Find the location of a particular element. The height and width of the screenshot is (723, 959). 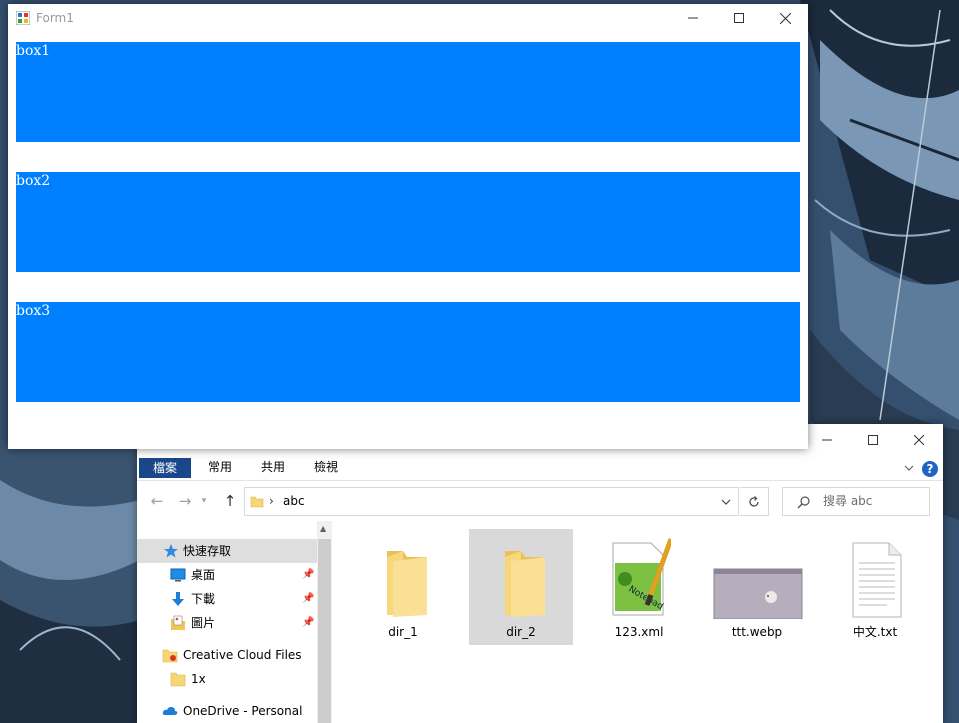

tab-view: 檢視 is located at coordinates (326, 467).